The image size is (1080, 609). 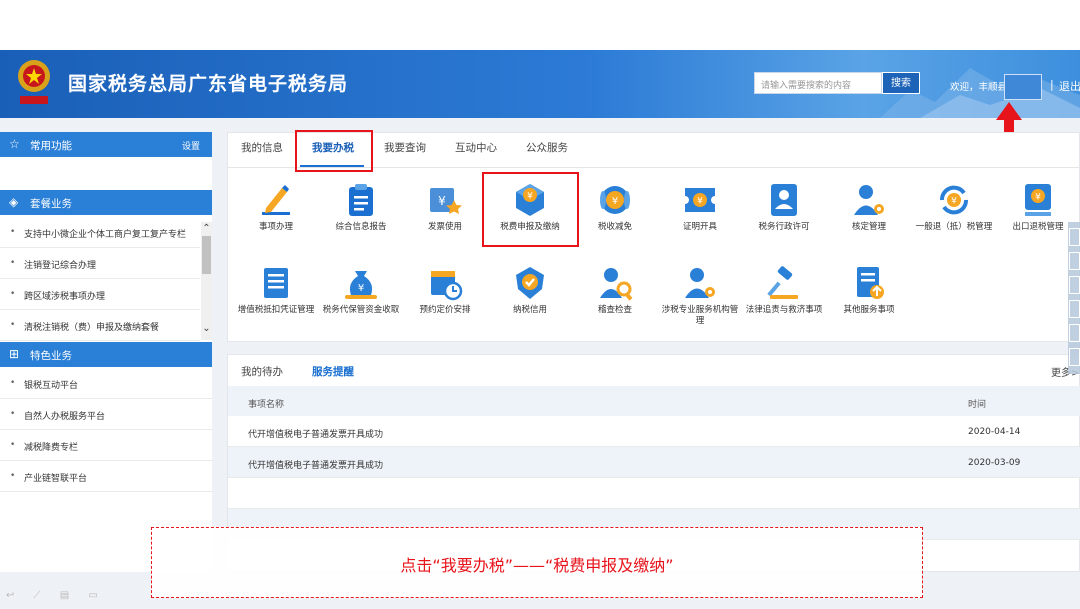 I want to click on logout-link: 退出, so click(x=1069, y=86).